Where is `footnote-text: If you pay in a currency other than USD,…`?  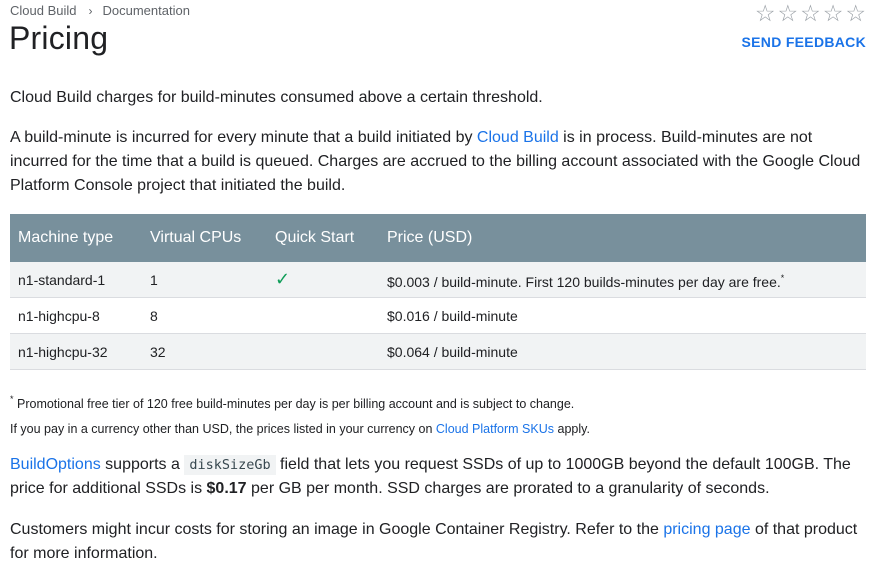
footnote-text: If you pay in a currency other than USD,… is located at coordinates (223, 429).